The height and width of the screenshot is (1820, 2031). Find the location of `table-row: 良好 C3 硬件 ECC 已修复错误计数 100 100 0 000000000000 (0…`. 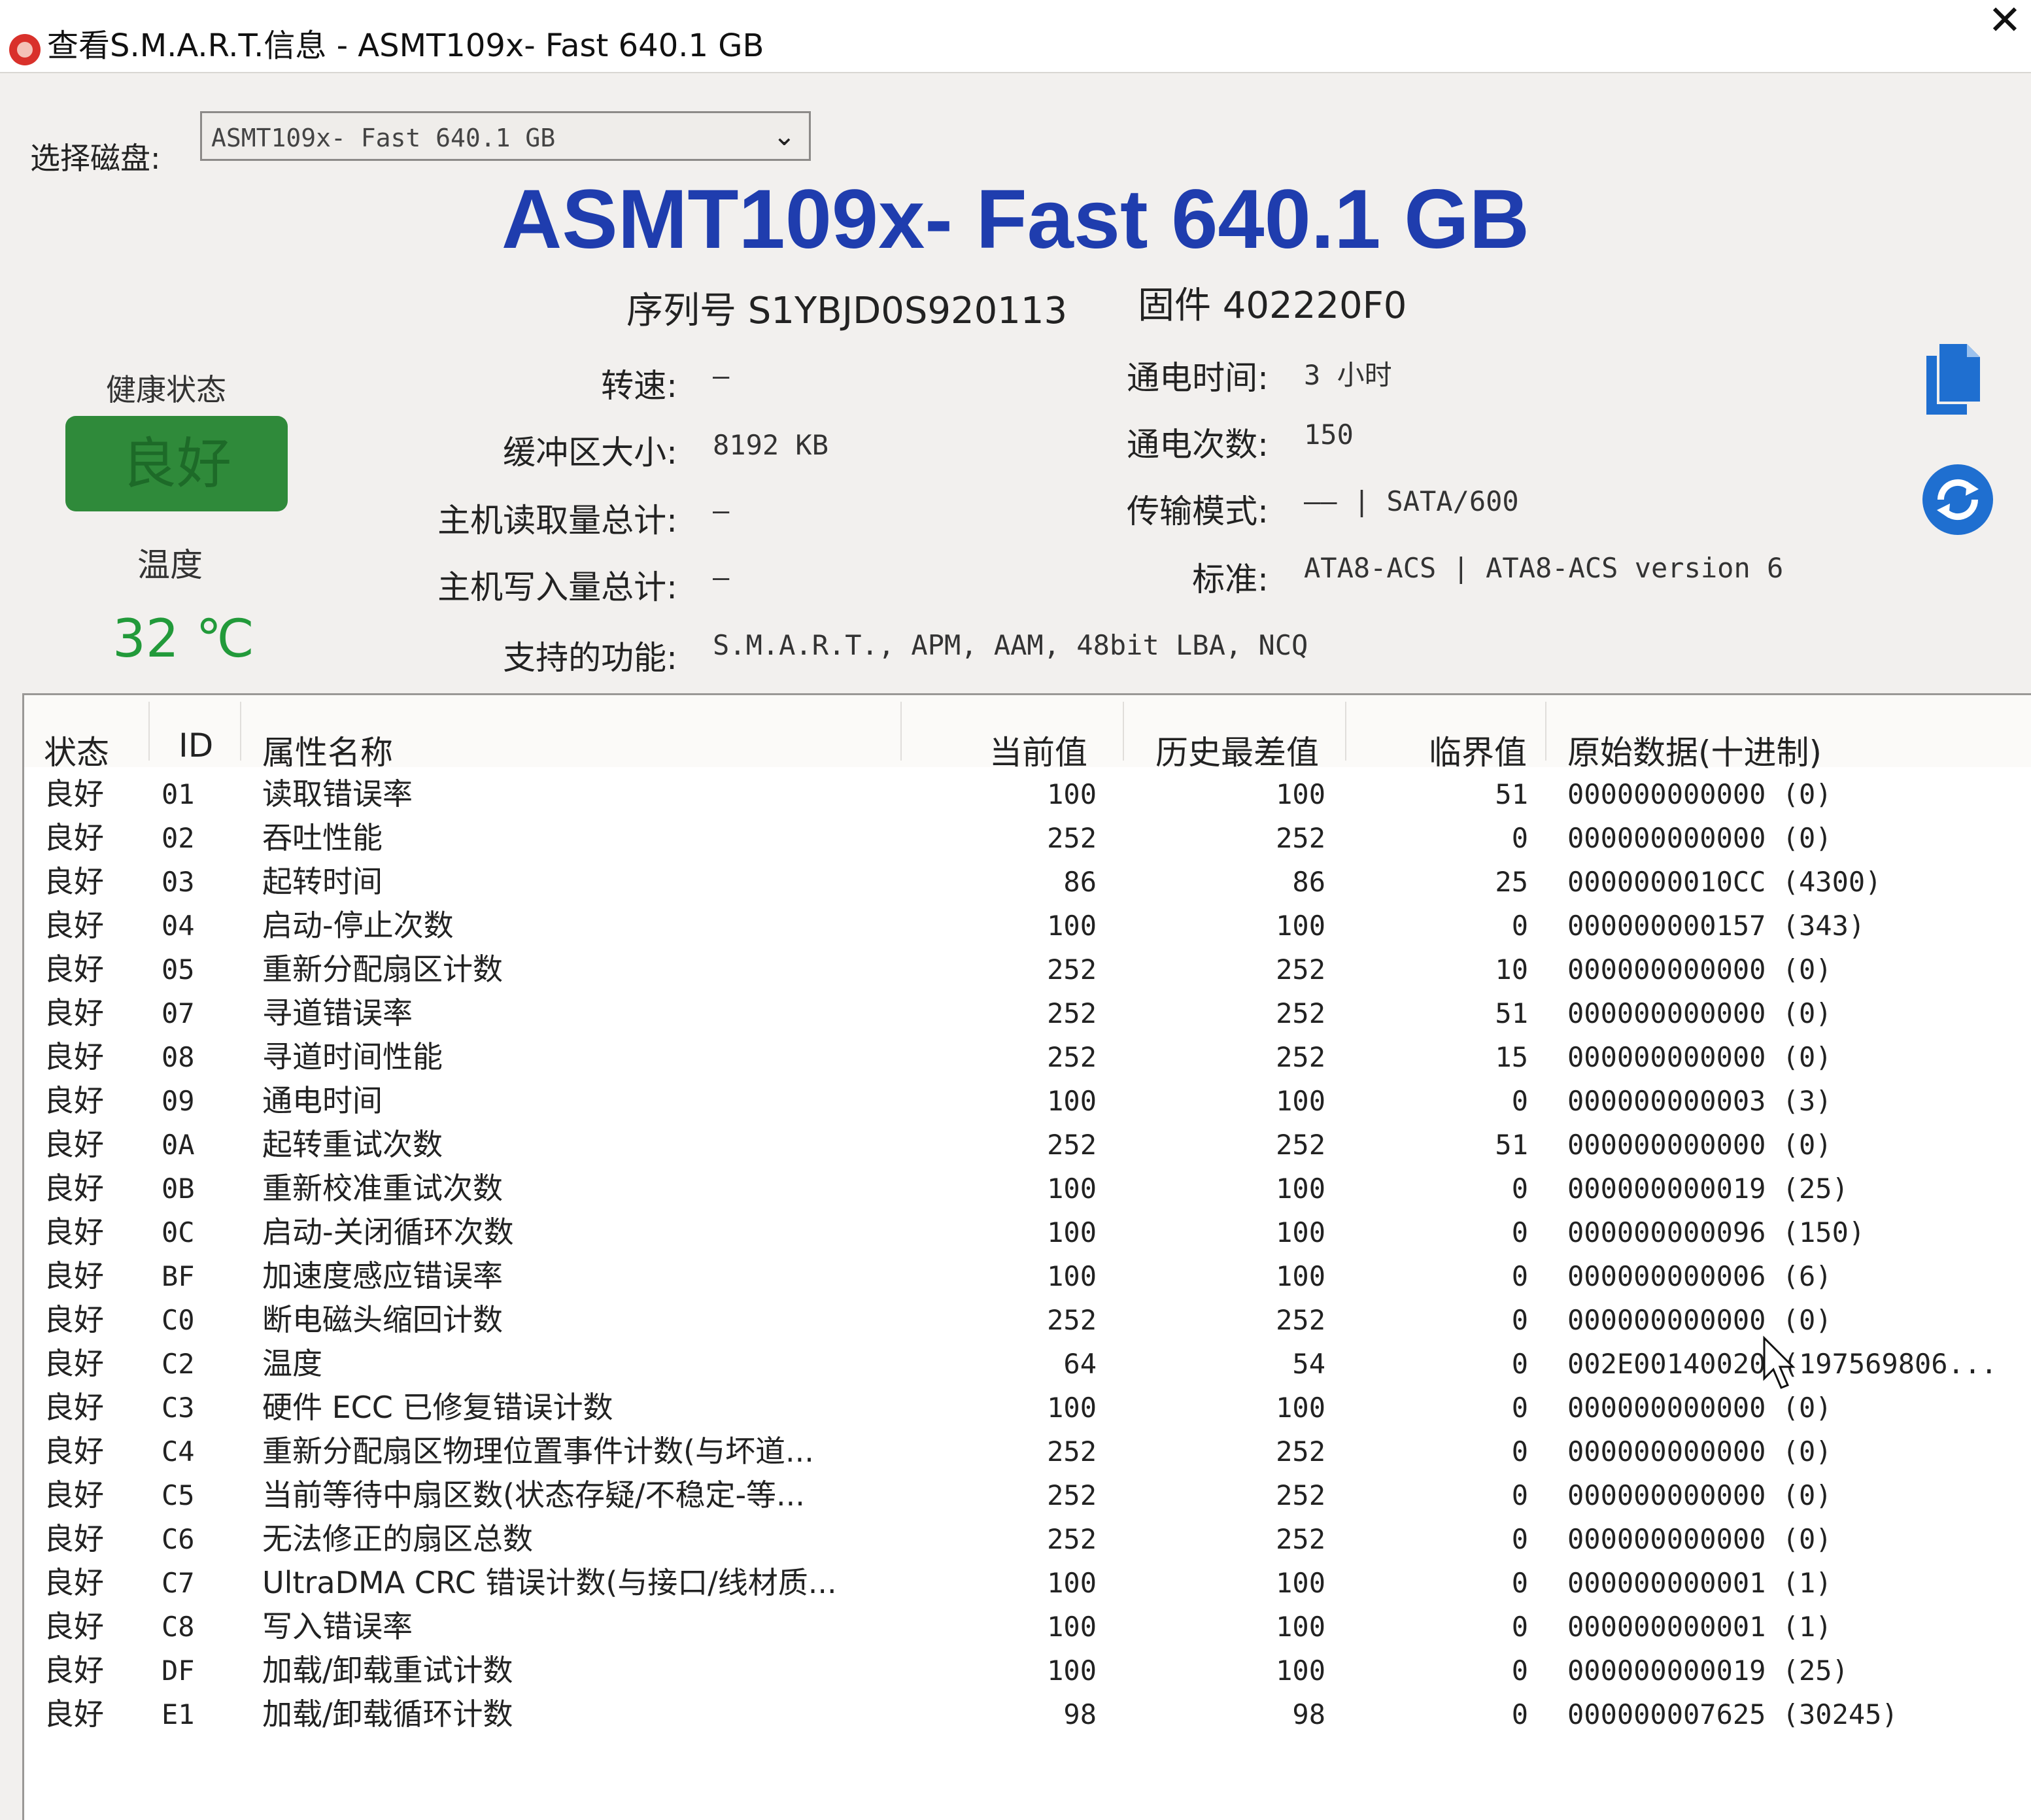

table-row: 良好 C3 硬件 ECC 已修复错误计数 100 100 0 000000000000 (0… is located at coordinates (1027, 1408).